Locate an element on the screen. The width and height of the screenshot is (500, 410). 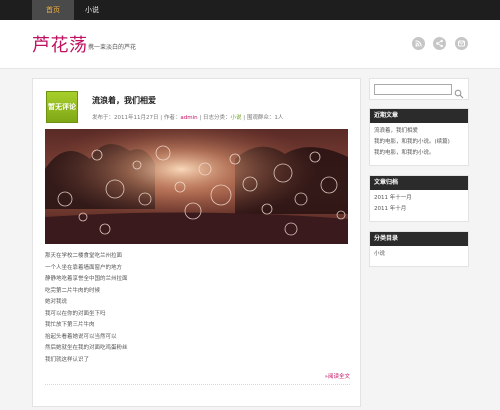
recent-post-link: 我的电影，和我的小说。 is located at coordinates (419, 153).